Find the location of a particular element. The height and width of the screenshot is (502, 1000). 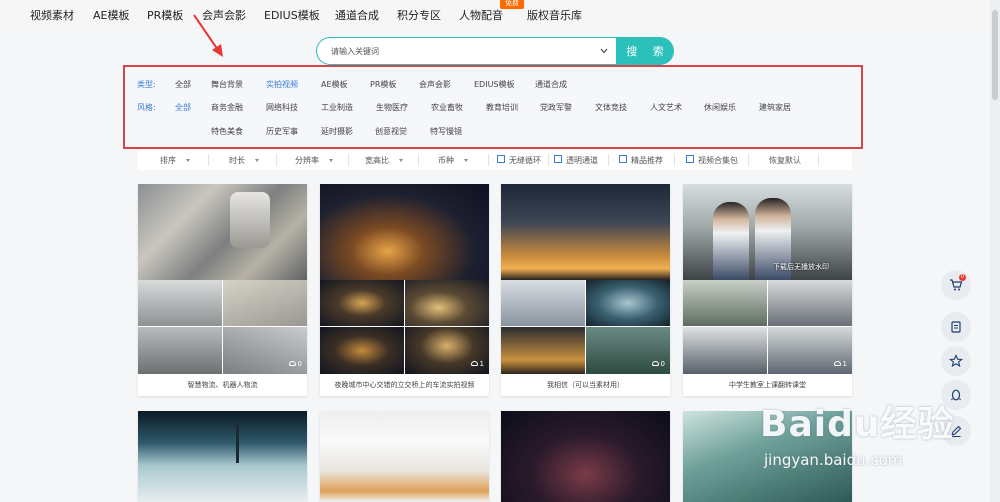

aspect-ratio-dropdown: 宽高比 is located at coordinates (384, 160).